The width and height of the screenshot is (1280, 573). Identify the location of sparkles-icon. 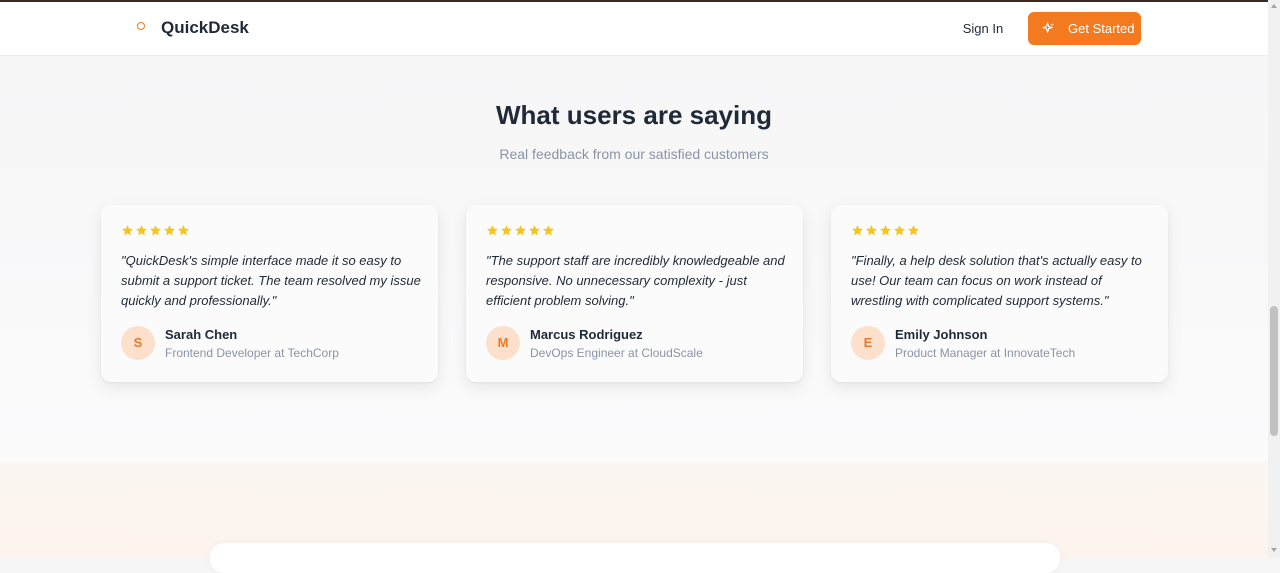
(1048, 27).